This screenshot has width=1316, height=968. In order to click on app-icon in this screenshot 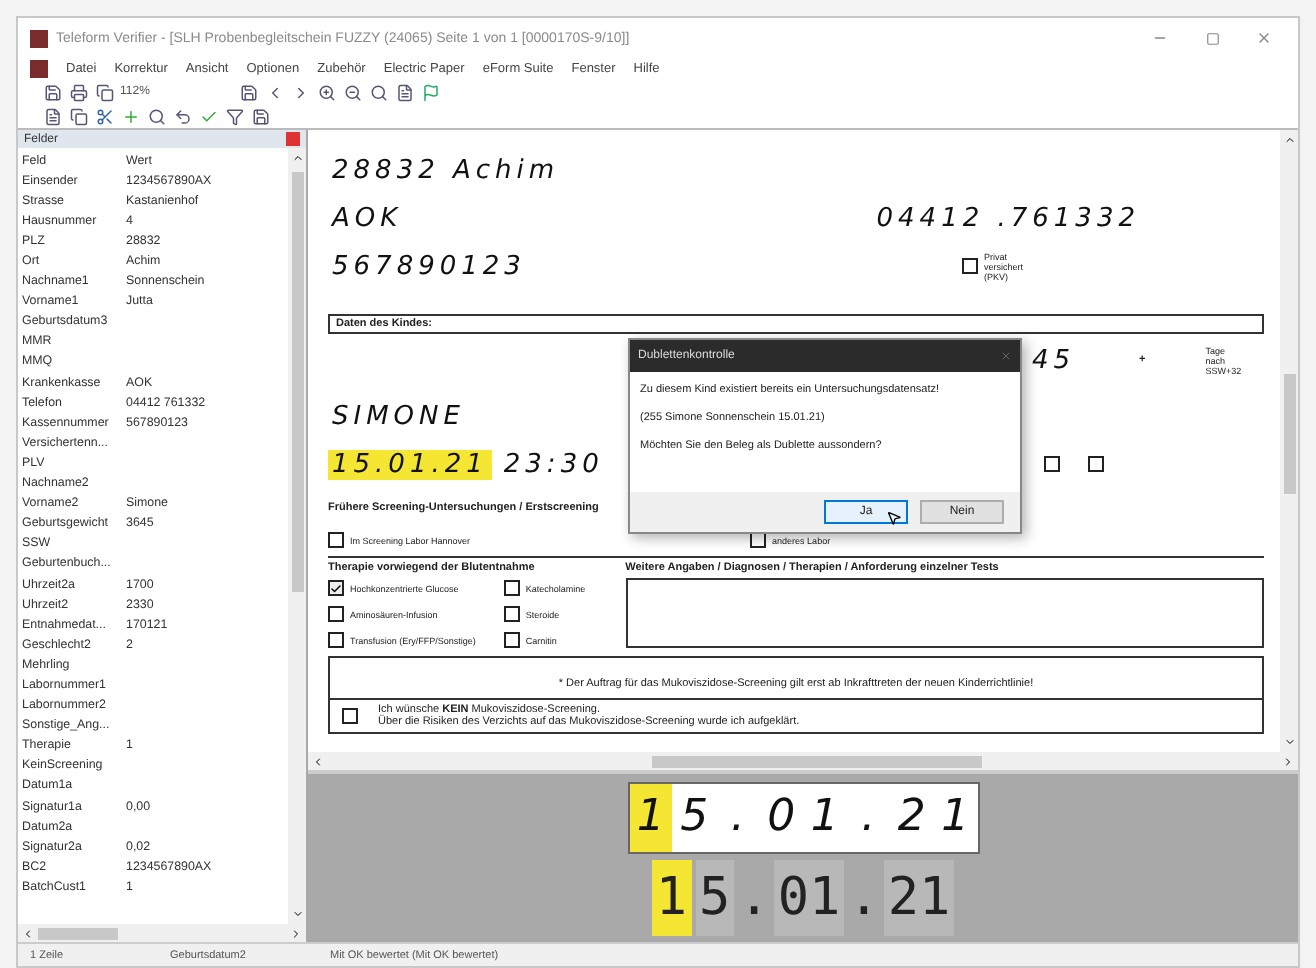, I will do `click(39, 38)`.